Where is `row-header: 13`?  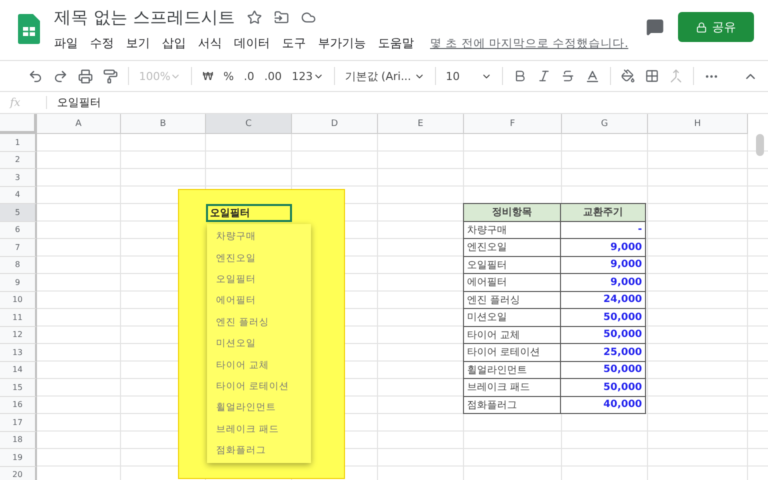 row-header: 13 is located at coordinates (18, 353).